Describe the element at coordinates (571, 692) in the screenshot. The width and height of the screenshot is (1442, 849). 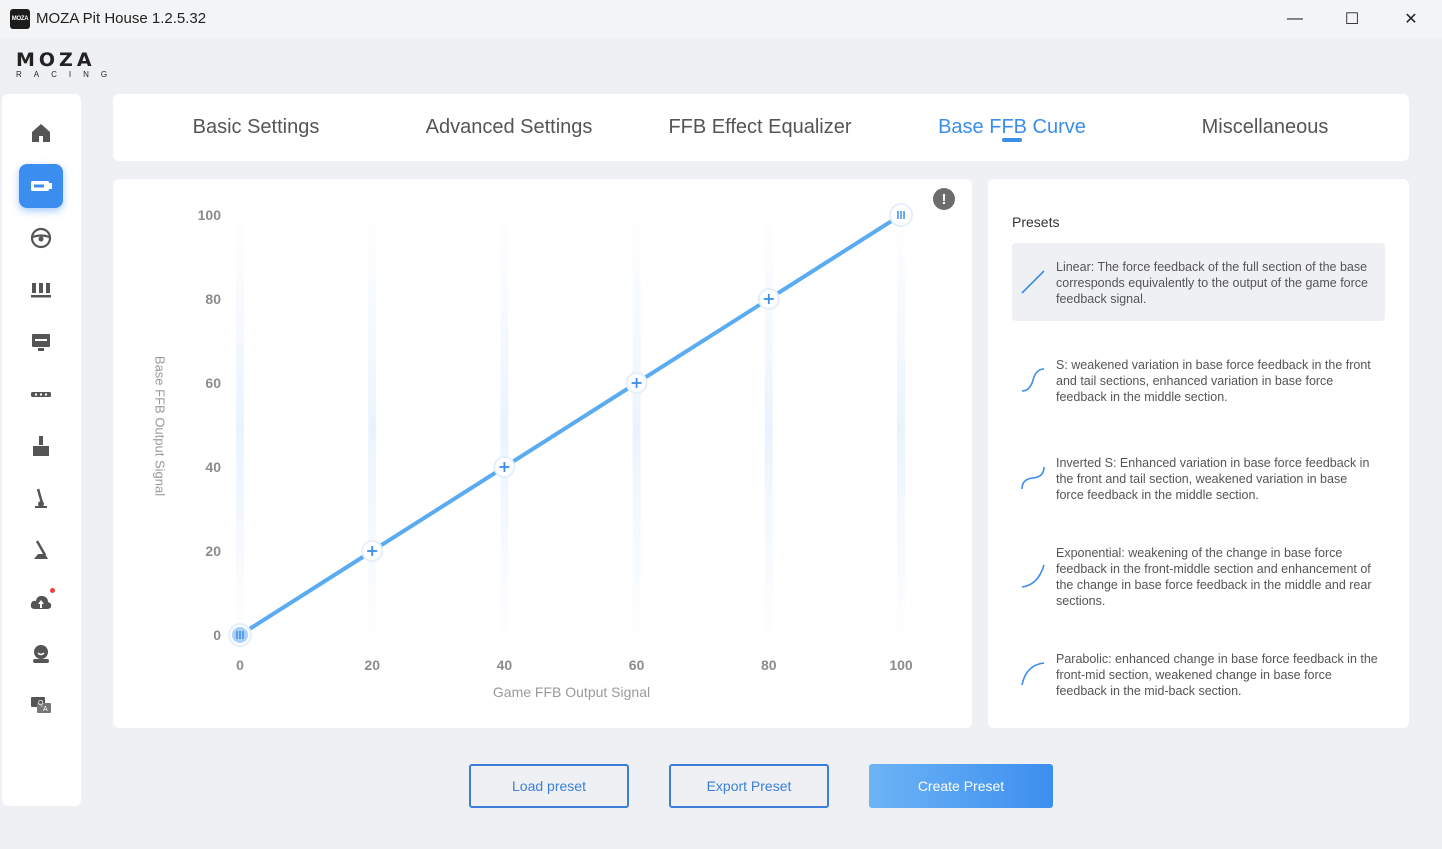
I see `x-axis-label: Game FFB Output Signal` at that location.